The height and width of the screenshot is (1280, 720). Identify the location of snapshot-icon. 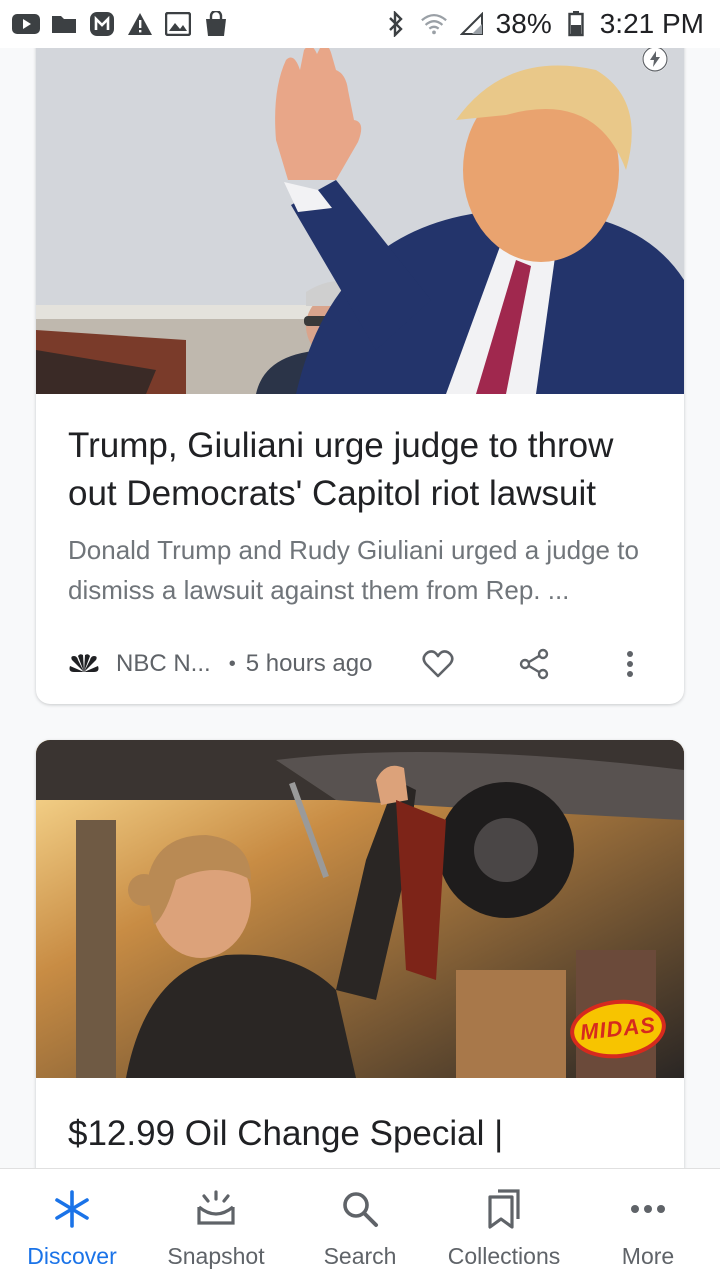
(216, 1209).